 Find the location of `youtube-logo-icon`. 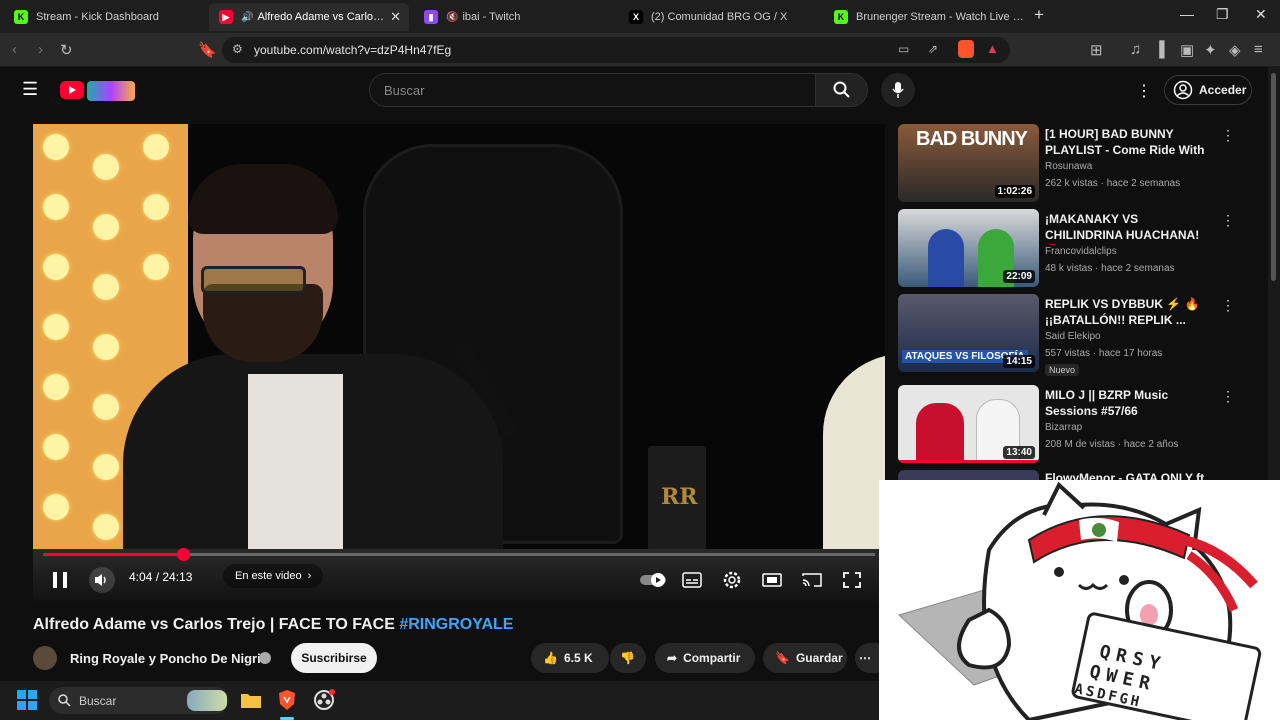

youtube-logo-icon is located at coordinates (72, 90).